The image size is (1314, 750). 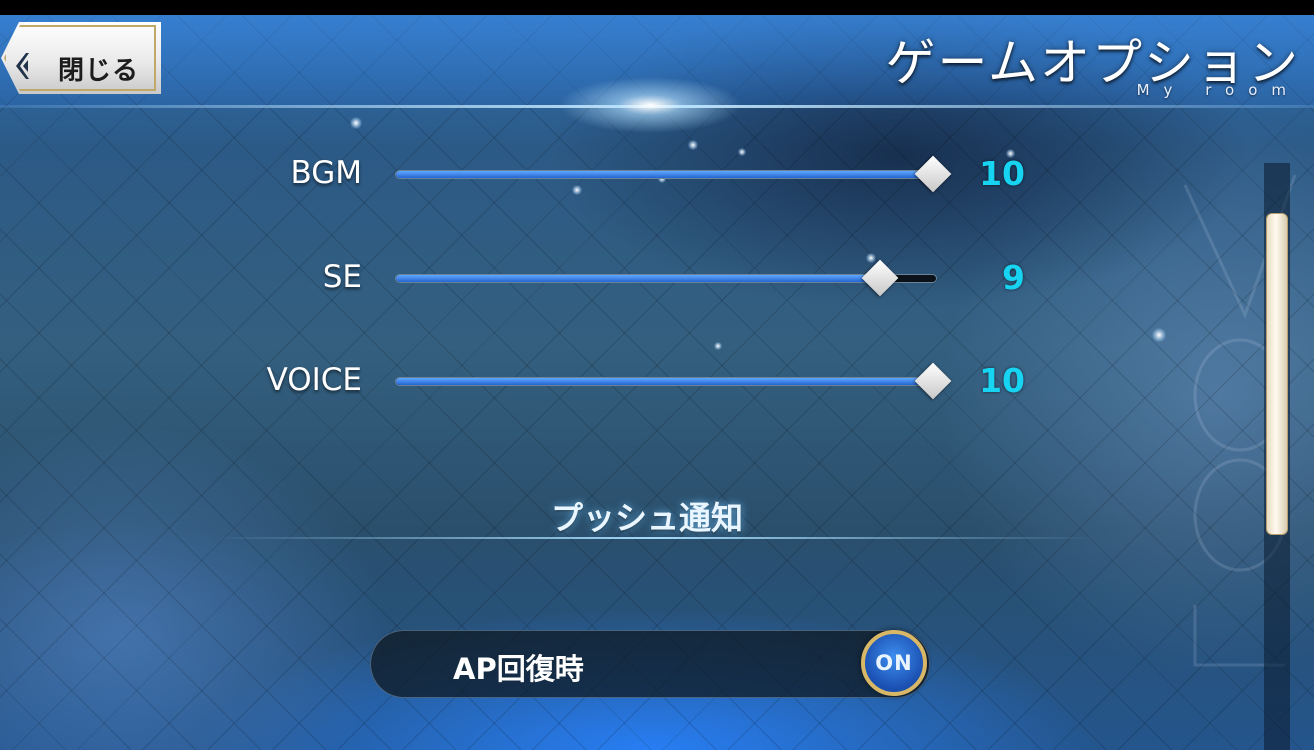 I want to click on voice-slider, so click(x=673, y=381).